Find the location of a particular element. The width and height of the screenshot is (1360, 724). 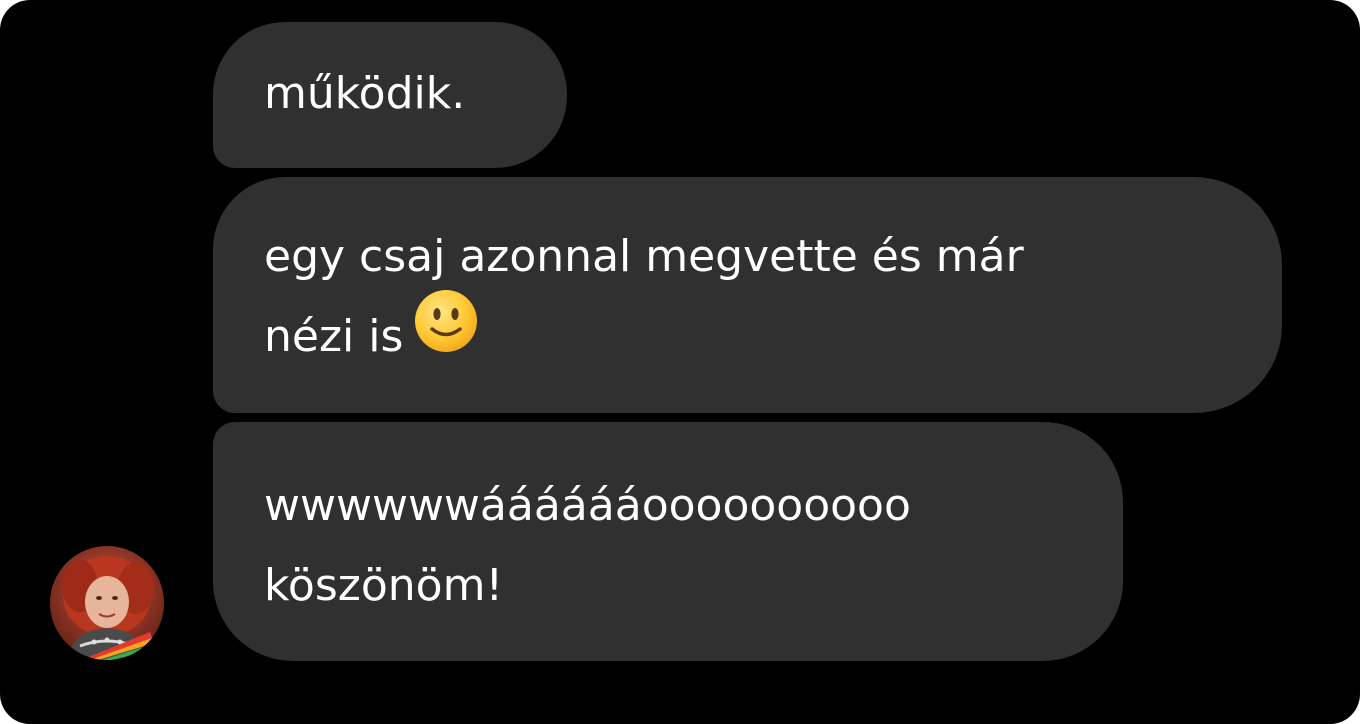

message-text: köszönöm! is located at coordinates (384, 585).